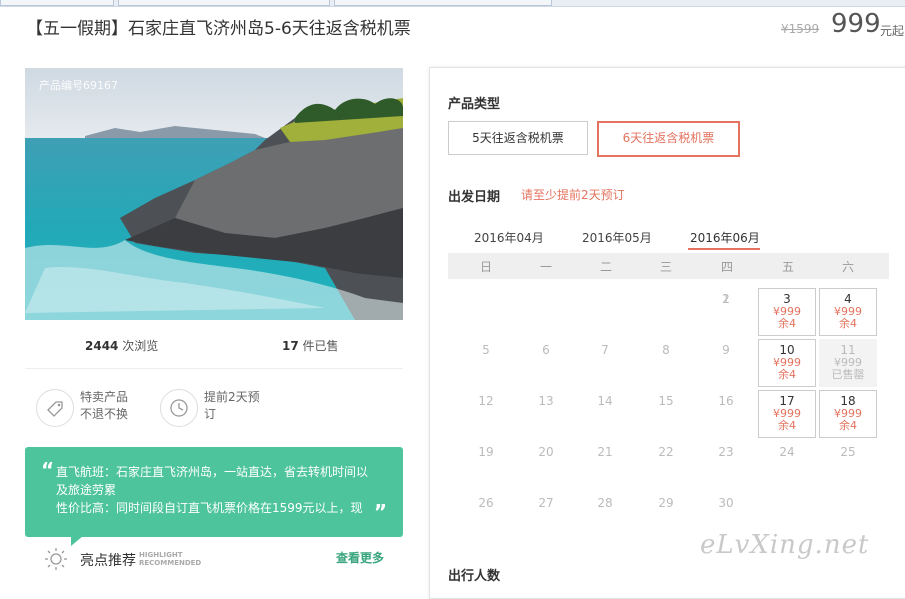 This screenshot has height=599, width=905. Describe the element at coordinates (726, 452) in the screenshot. I see `day-number: 23` at that location.